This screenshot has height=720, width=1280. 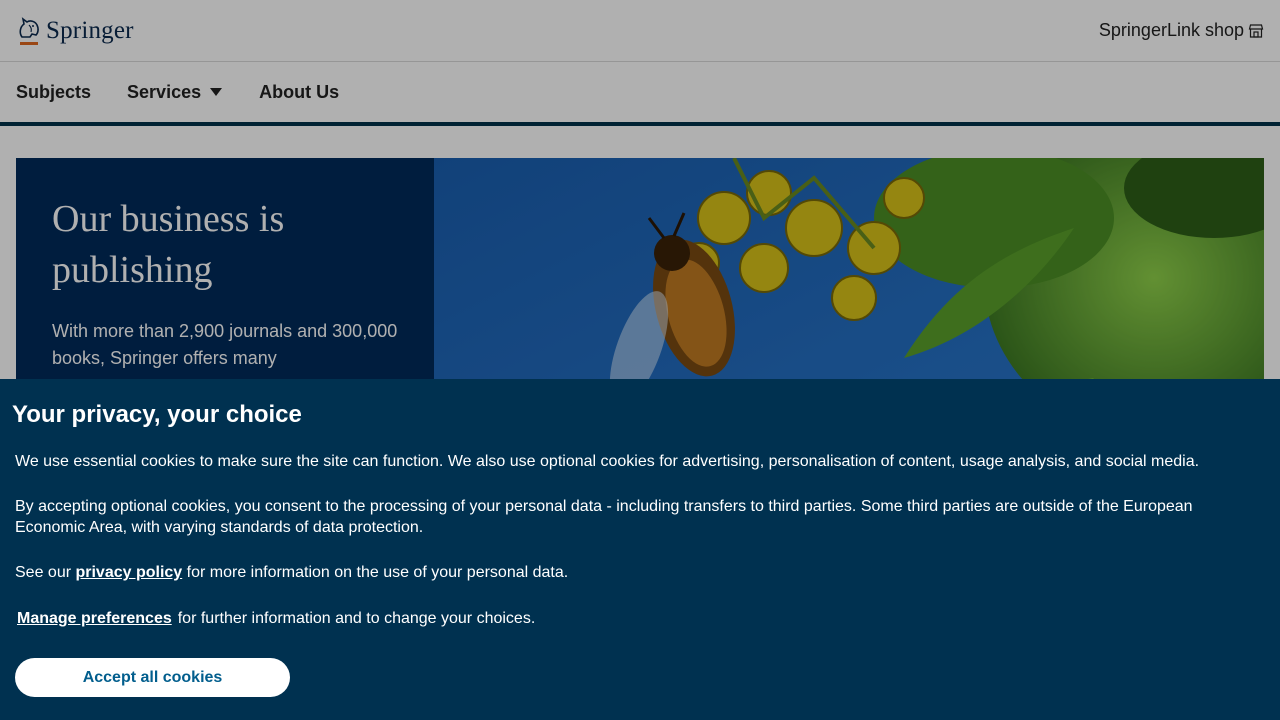 I want to click on main-nav: Subjects Services About Us, so click(x=640, y=92).